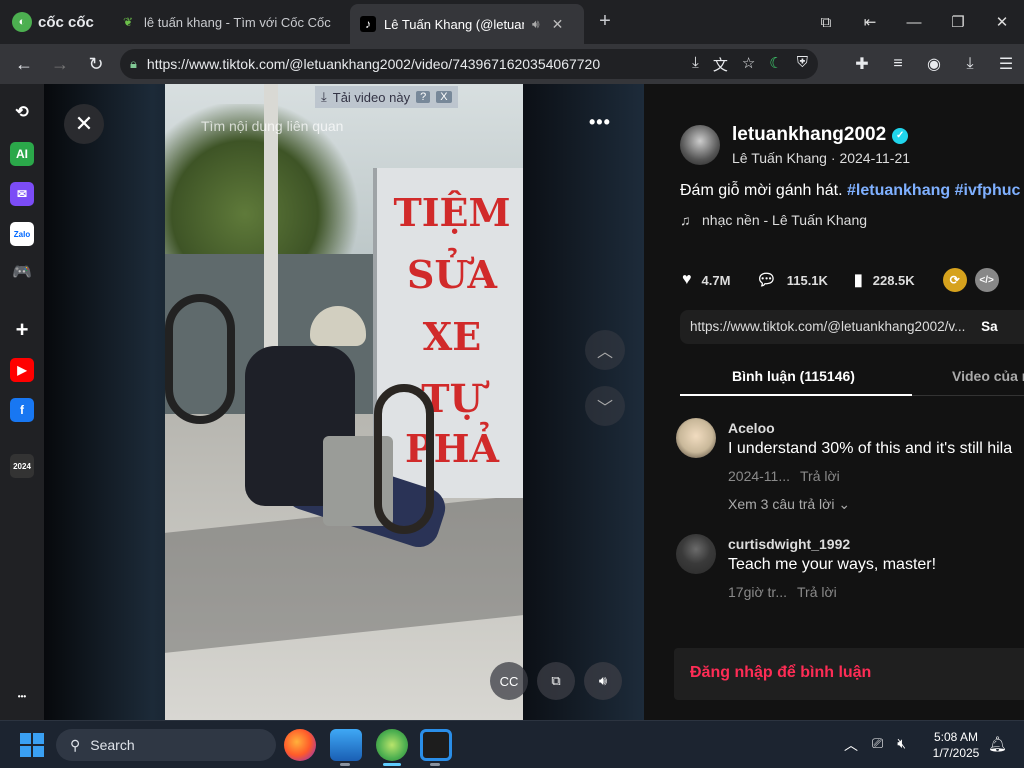 The width and height of the screenshot is (1024, 768). Describe the element at coordinates (901, 745) in the screenshot. I see `volume-muted-icon: 🔇︎` at that location.